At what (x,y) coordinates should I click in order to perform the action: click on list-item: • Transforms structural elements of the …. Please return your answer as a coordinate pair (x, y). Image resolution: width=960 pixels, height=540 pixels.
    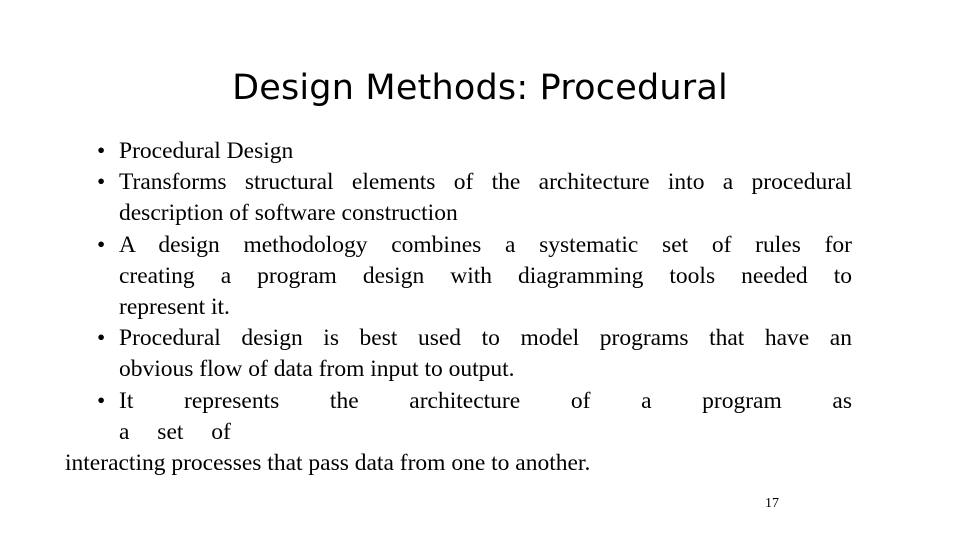
    Looking at the image, I should click on (472, 198).